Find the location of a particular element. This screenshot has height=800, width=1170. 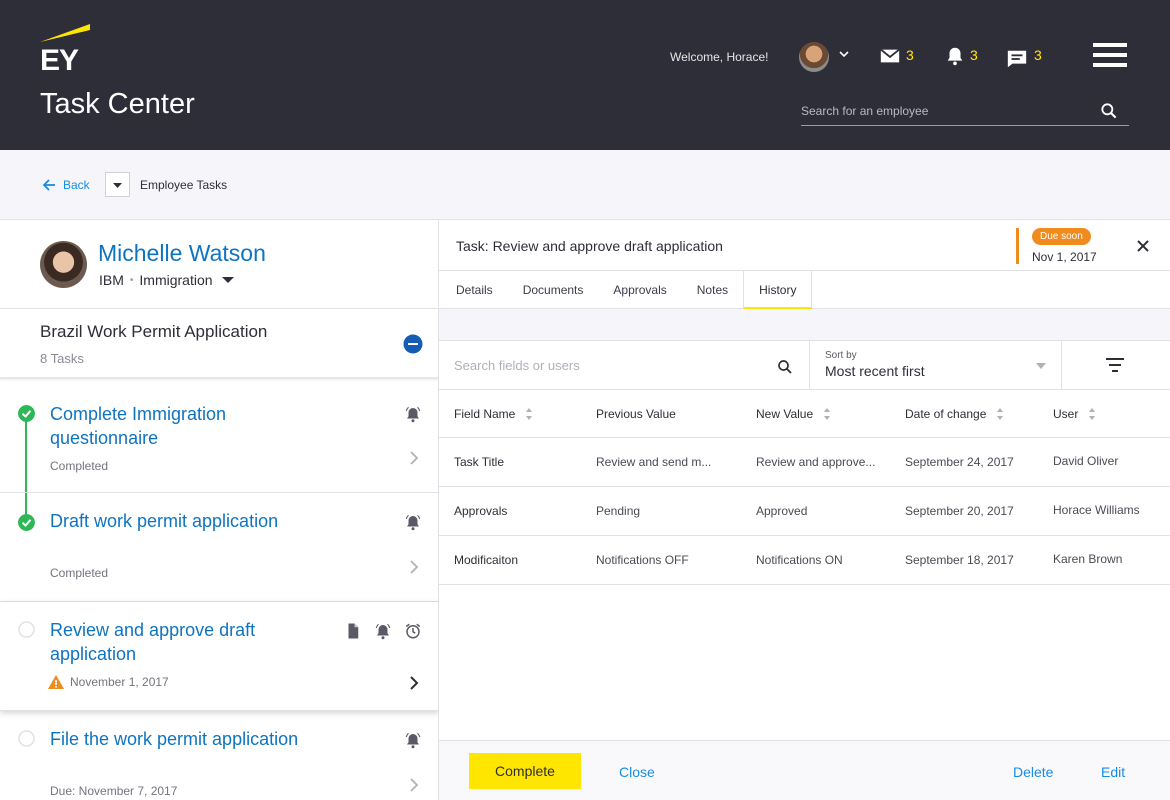

user-avatar is located at coordinates (814, 57).